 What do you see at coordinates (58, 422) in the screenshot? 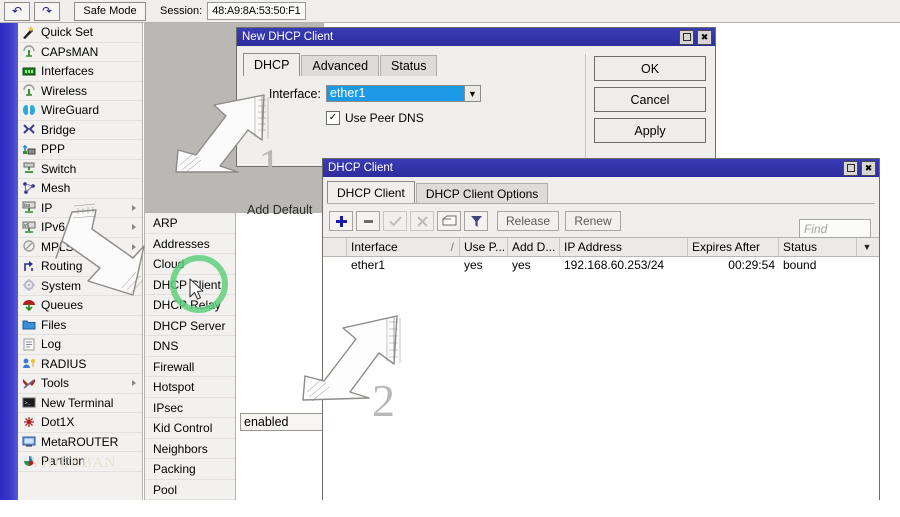
I see `sidebar-item-label: Dot1X` at bounding box center [58, 422].